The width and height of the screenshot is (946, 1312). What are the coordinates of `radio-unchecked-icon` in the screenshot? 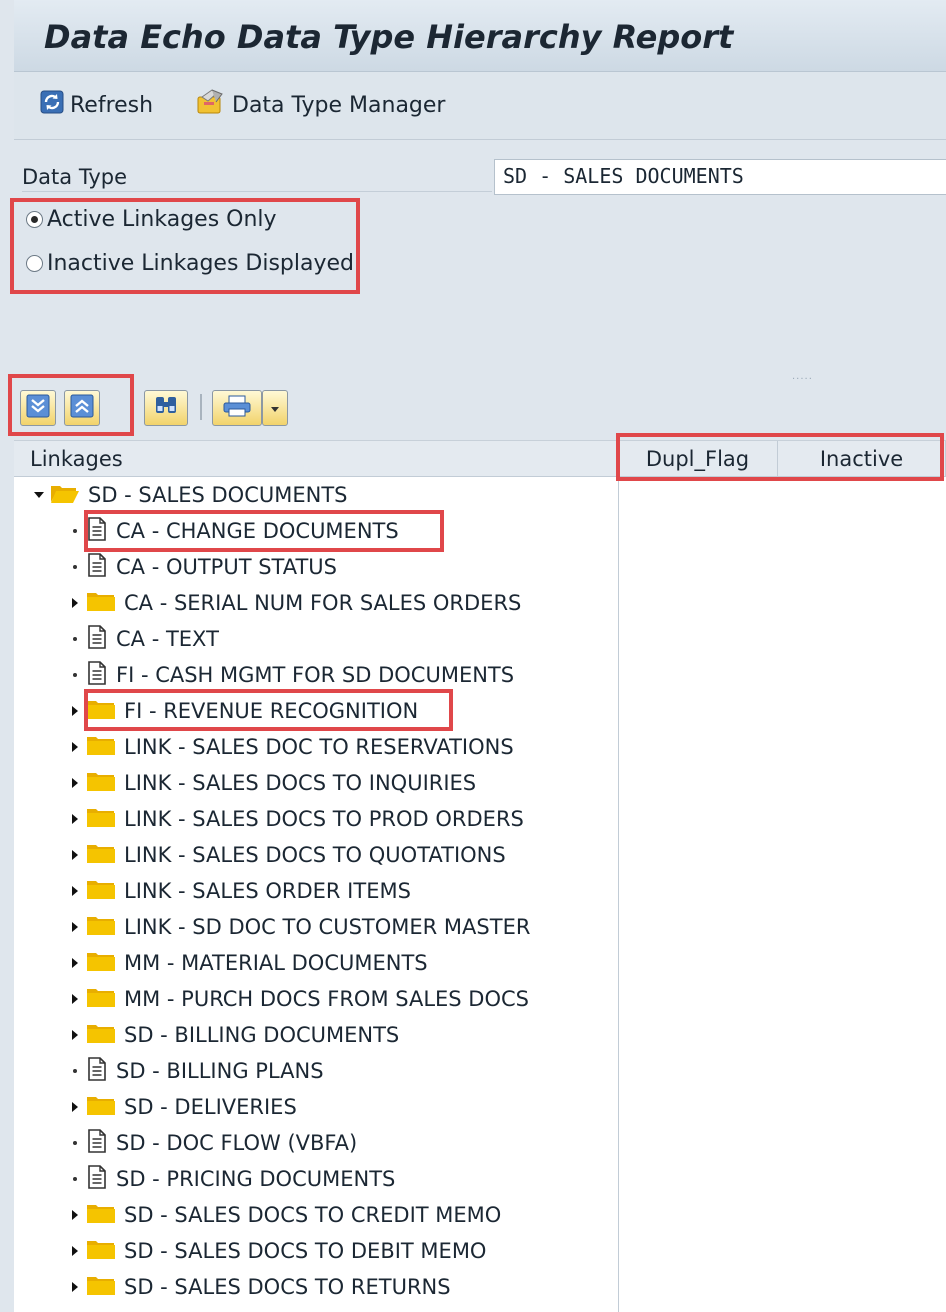 It's located at (34, 263).